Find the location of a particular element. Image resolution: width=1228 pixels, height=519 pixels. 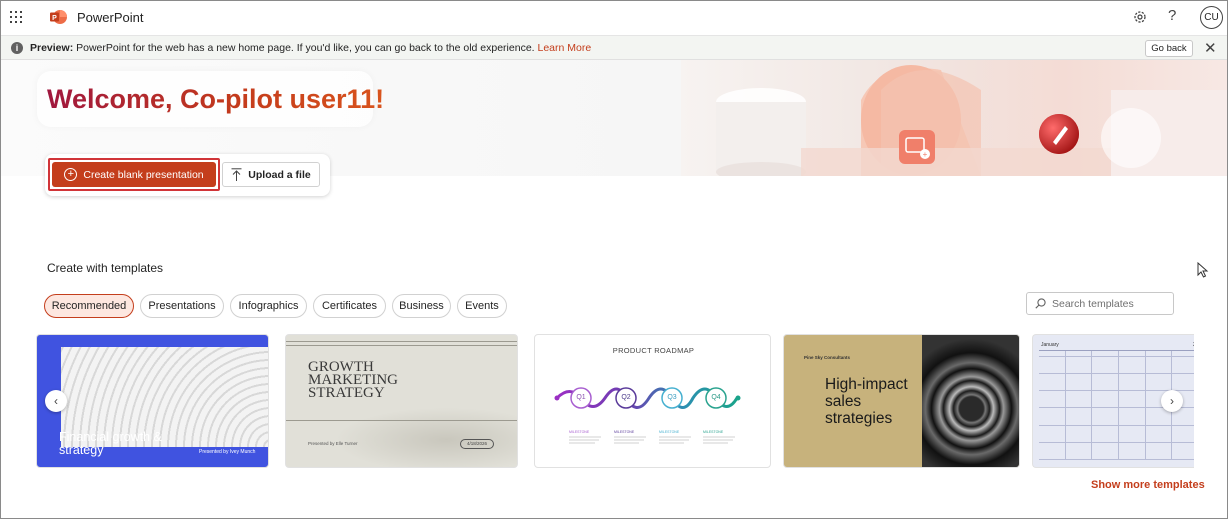

template-subtitle: Pine Sky Consultants is located at coordinates (827, 357).